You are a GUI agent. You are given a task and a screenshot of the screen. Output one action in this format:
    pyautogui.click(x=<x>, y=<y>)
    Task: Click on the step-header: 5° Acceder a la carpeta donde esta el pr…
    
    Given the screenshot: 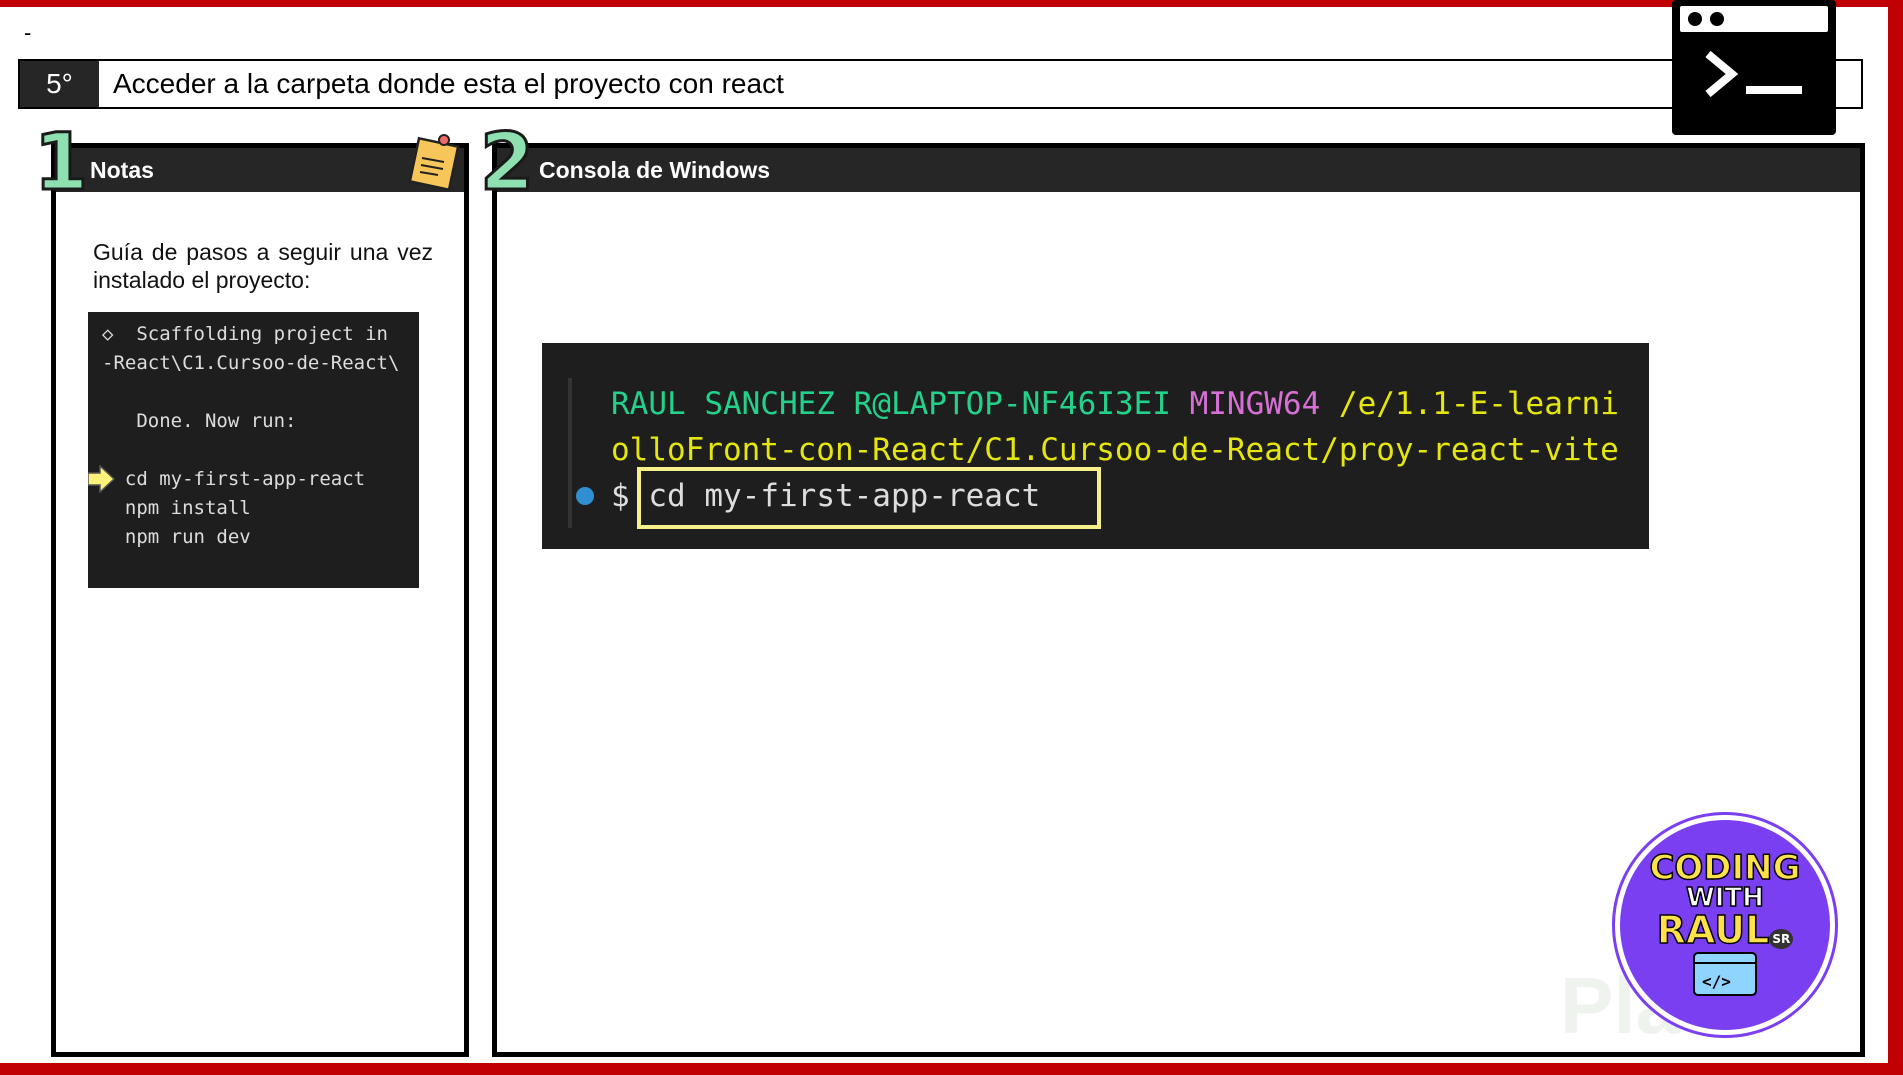 What is the action you would take?
    pyautogui.click(x=940, y=84)
    